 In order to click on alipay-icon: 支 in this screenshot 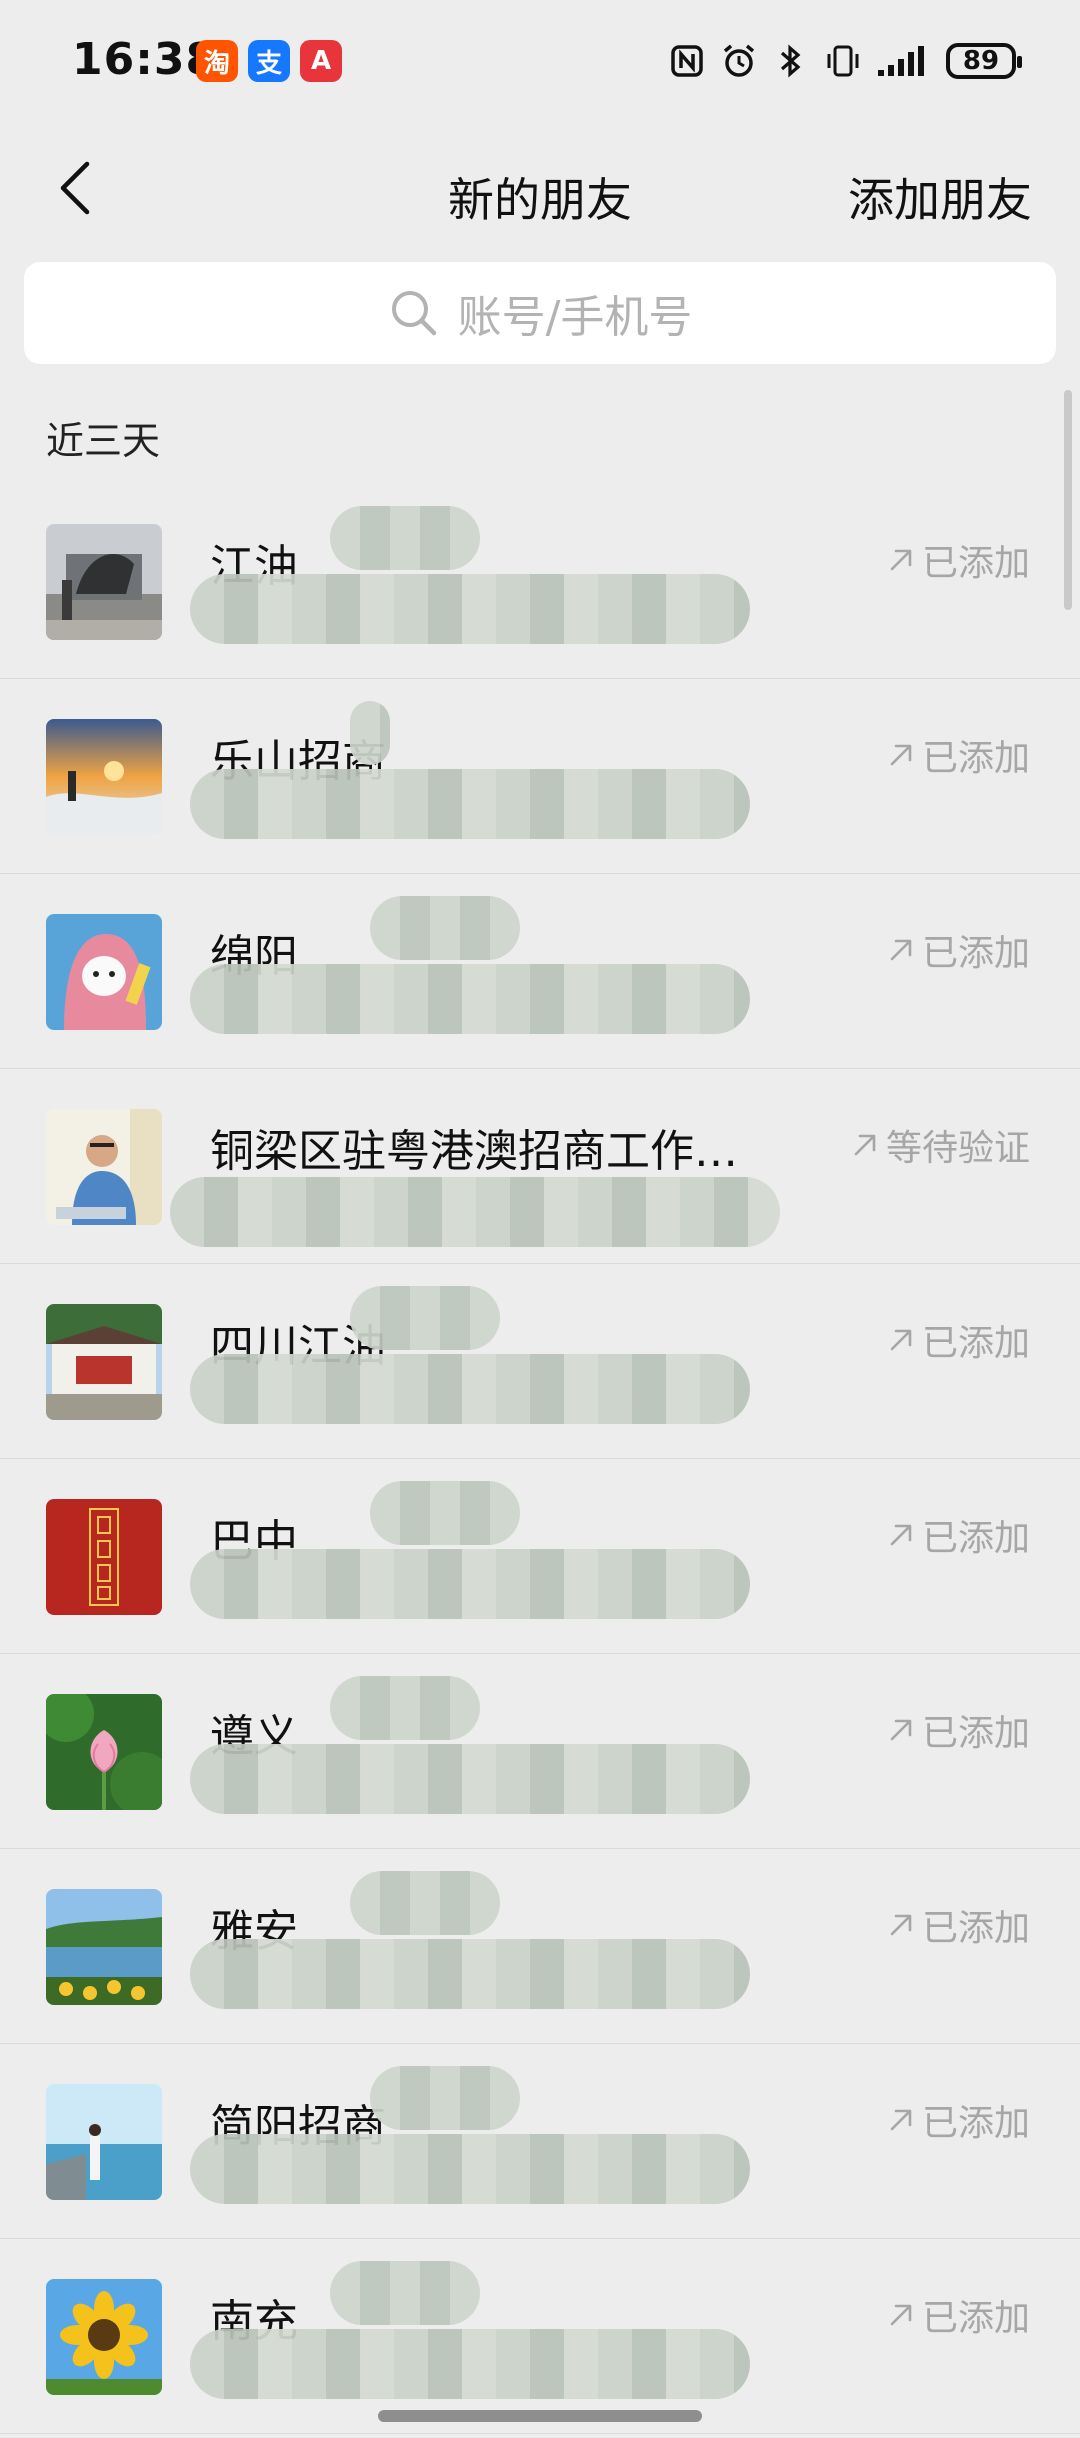, I will do `click(269, 61)`.